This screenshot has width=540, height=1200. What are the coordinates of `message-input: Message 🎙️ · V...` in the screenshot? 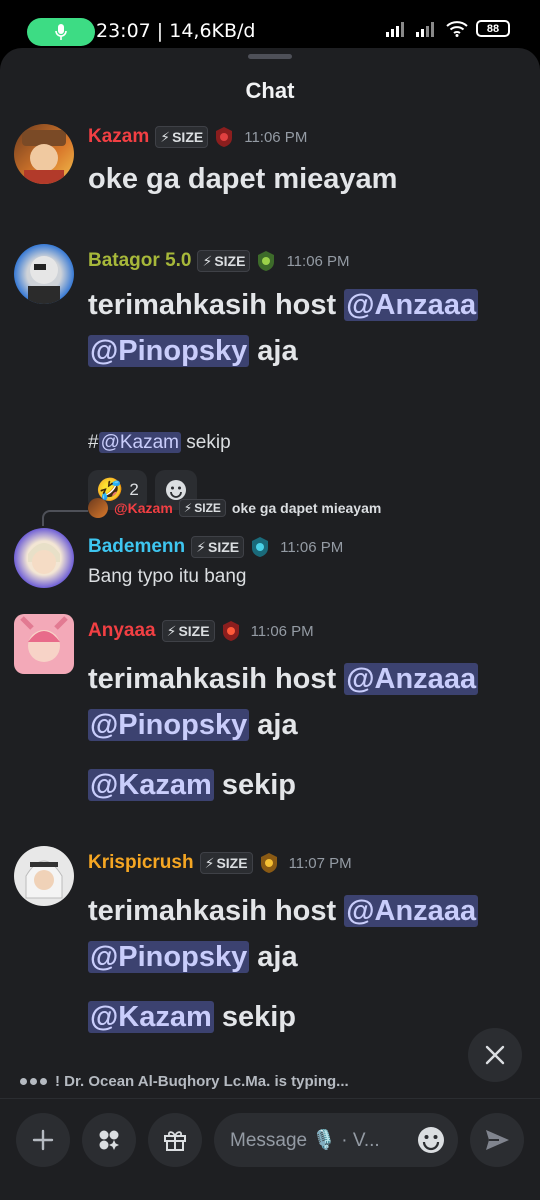 It's located at (336, 1140).